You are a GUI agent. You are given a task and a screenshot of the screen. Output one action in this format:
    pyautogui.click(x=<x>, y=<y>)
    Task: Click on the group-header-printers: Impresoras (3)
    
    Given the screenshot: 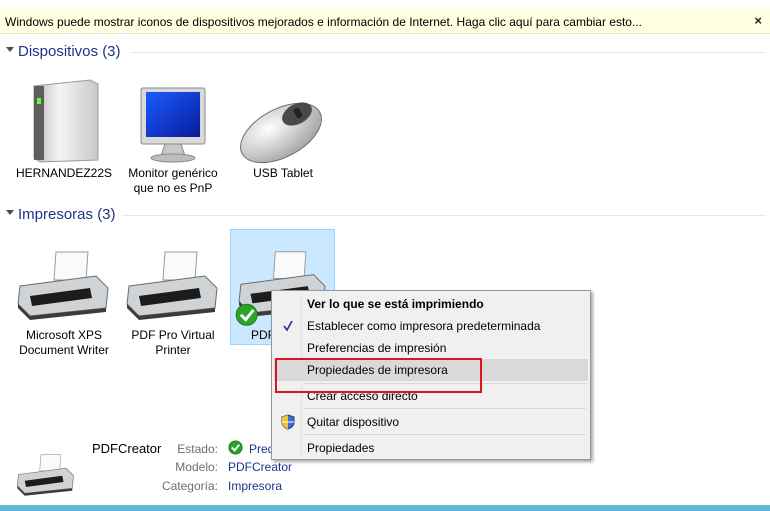 What is the action you would take?
    pyautogui.click(x=385, y=215)
    